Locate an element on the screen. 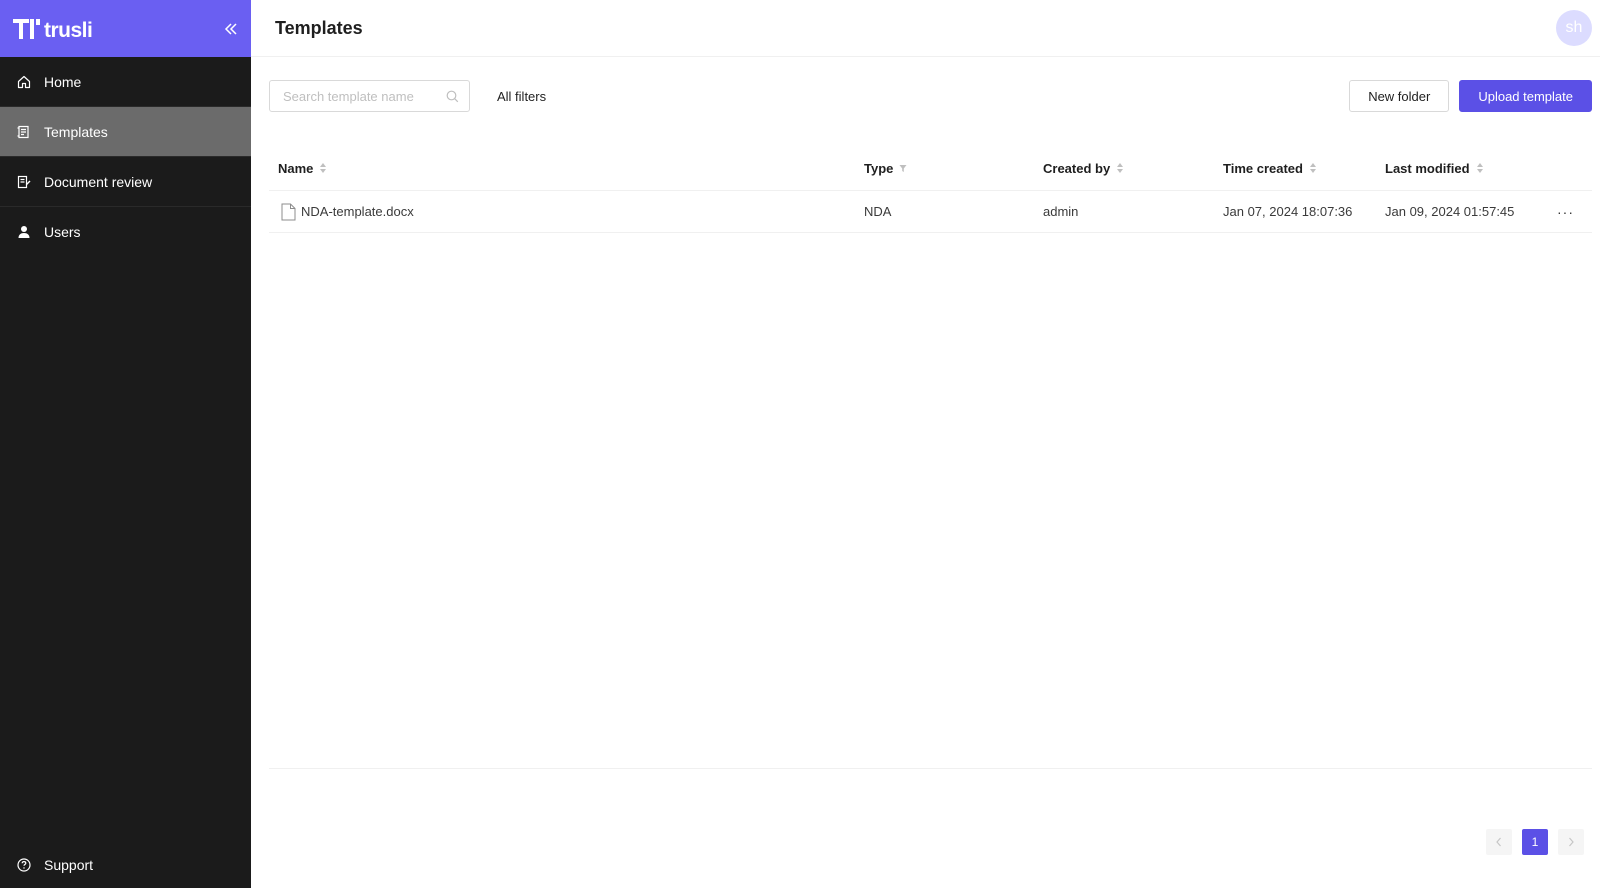  toolbar: All filters New folder Upload template is located at coordinates (930, 96).